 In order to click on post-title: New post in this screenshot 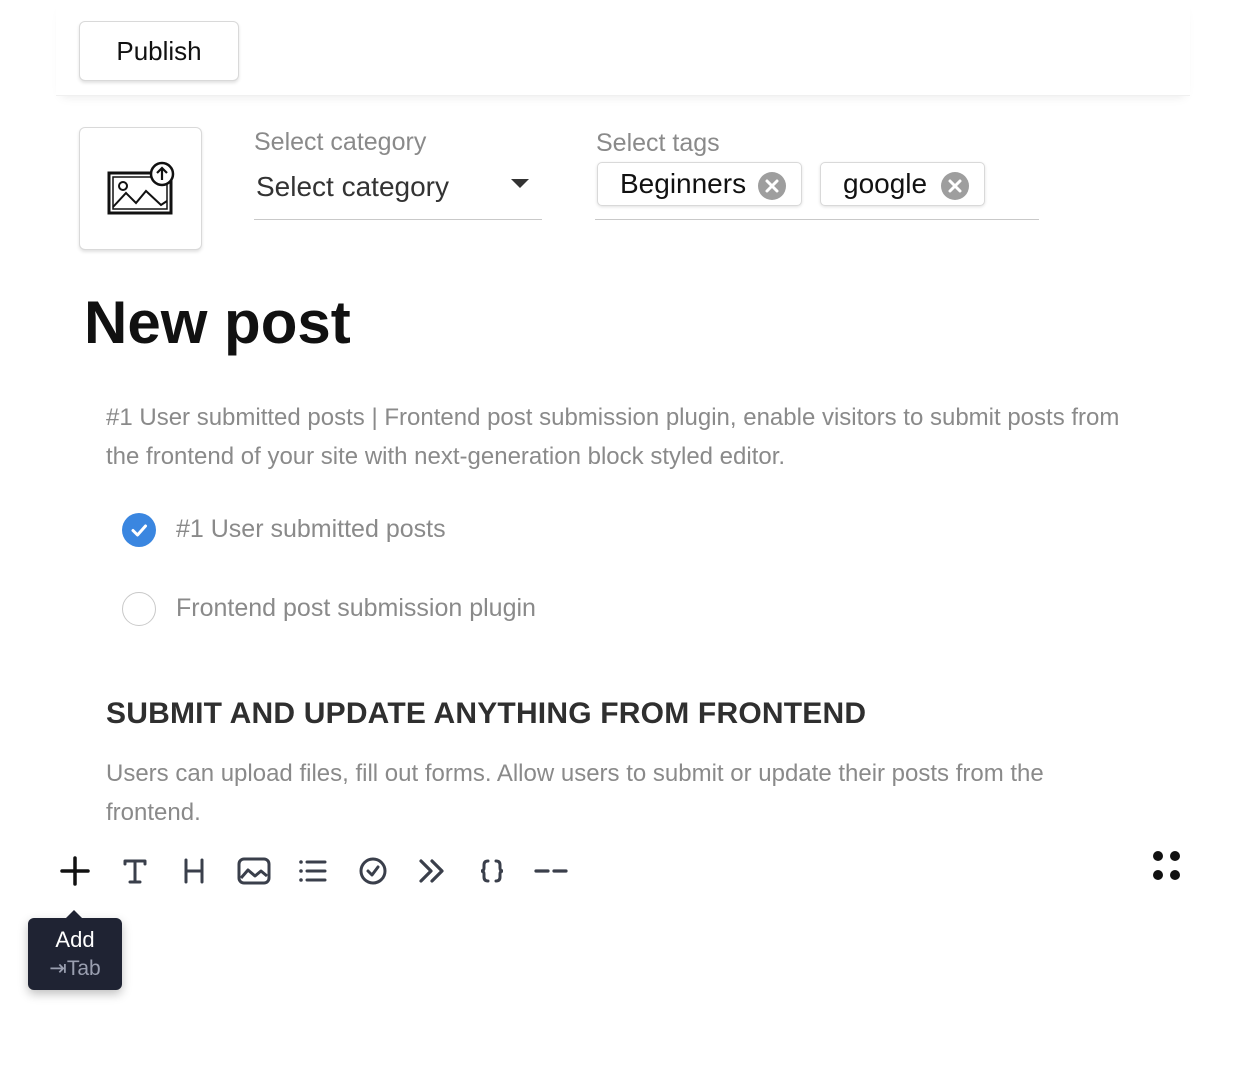, I will do `click(217, 322)`.